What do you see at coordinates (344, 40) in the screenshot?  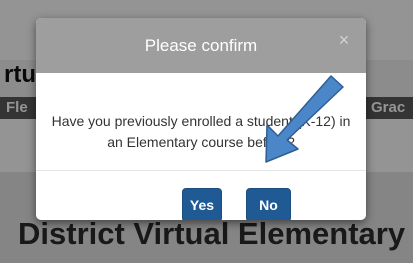 I see `close-icon: ×` at bounding box center [344, 40].